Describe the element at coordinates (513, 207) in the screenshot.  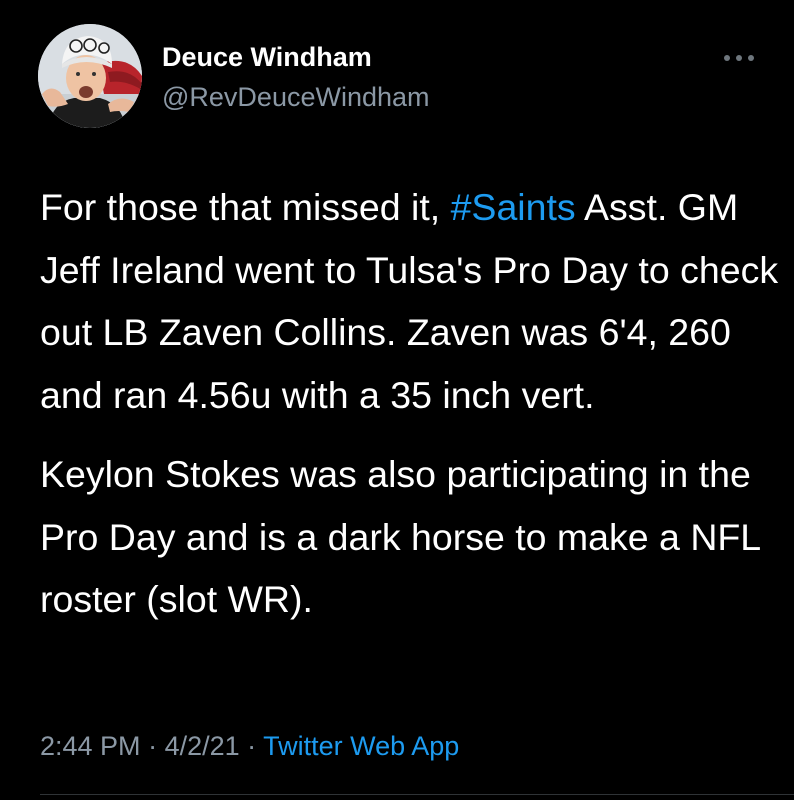
I see `hashtag-link: #Saints` at that location.